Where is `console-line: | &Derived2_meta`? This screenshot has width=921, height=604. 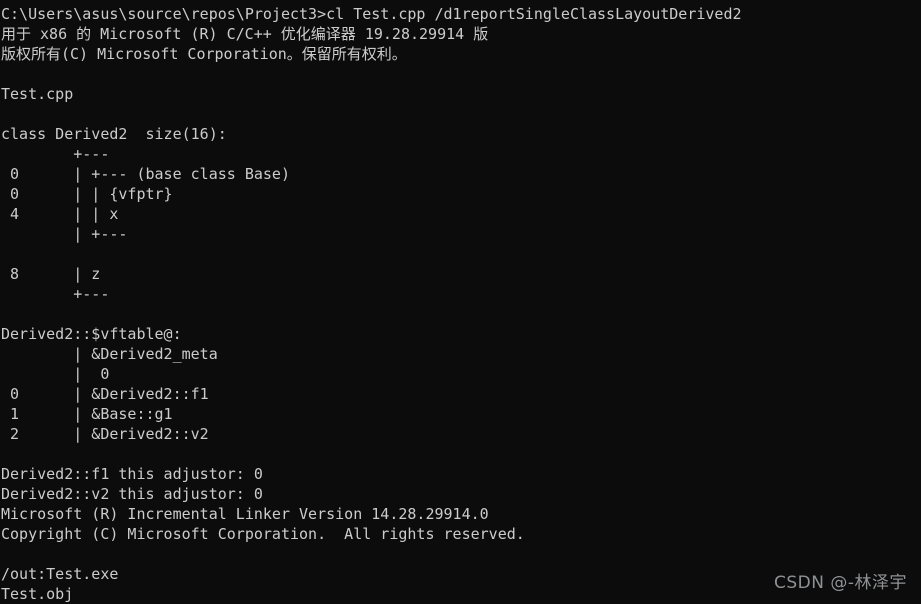 console-line: | &Derived2_meta is located at coordinates (109, 354).